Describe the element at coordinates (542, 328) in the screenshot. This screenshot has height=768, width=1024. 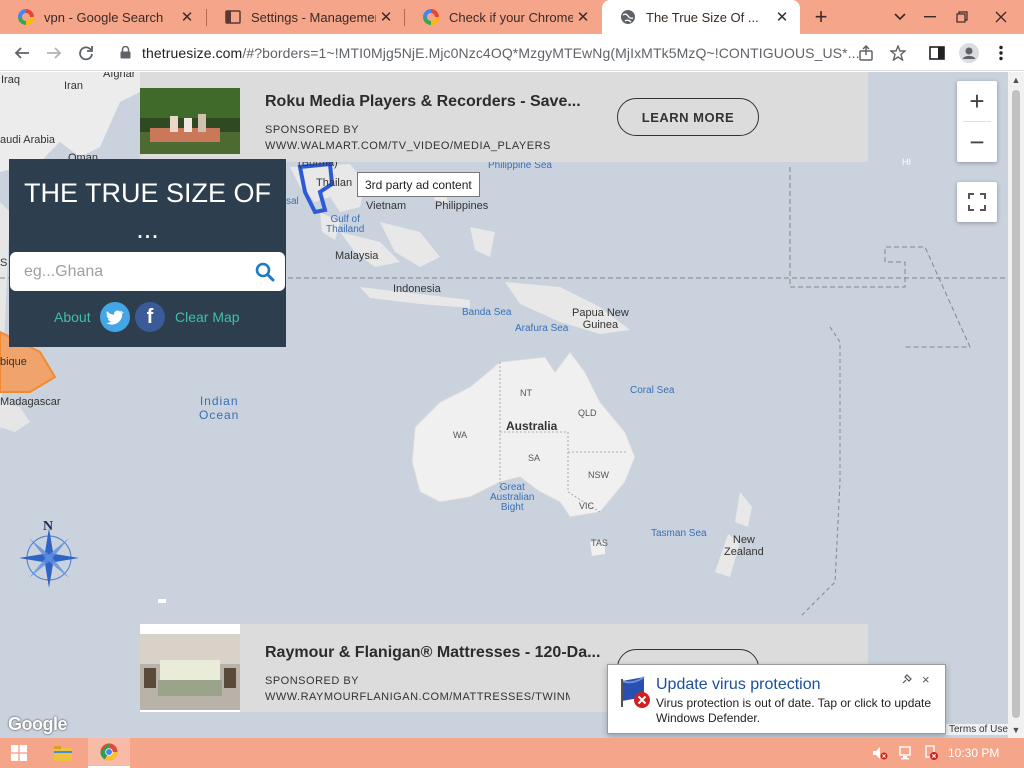
I see `map-label-arafura-sea: Arafura Sea` at that location.